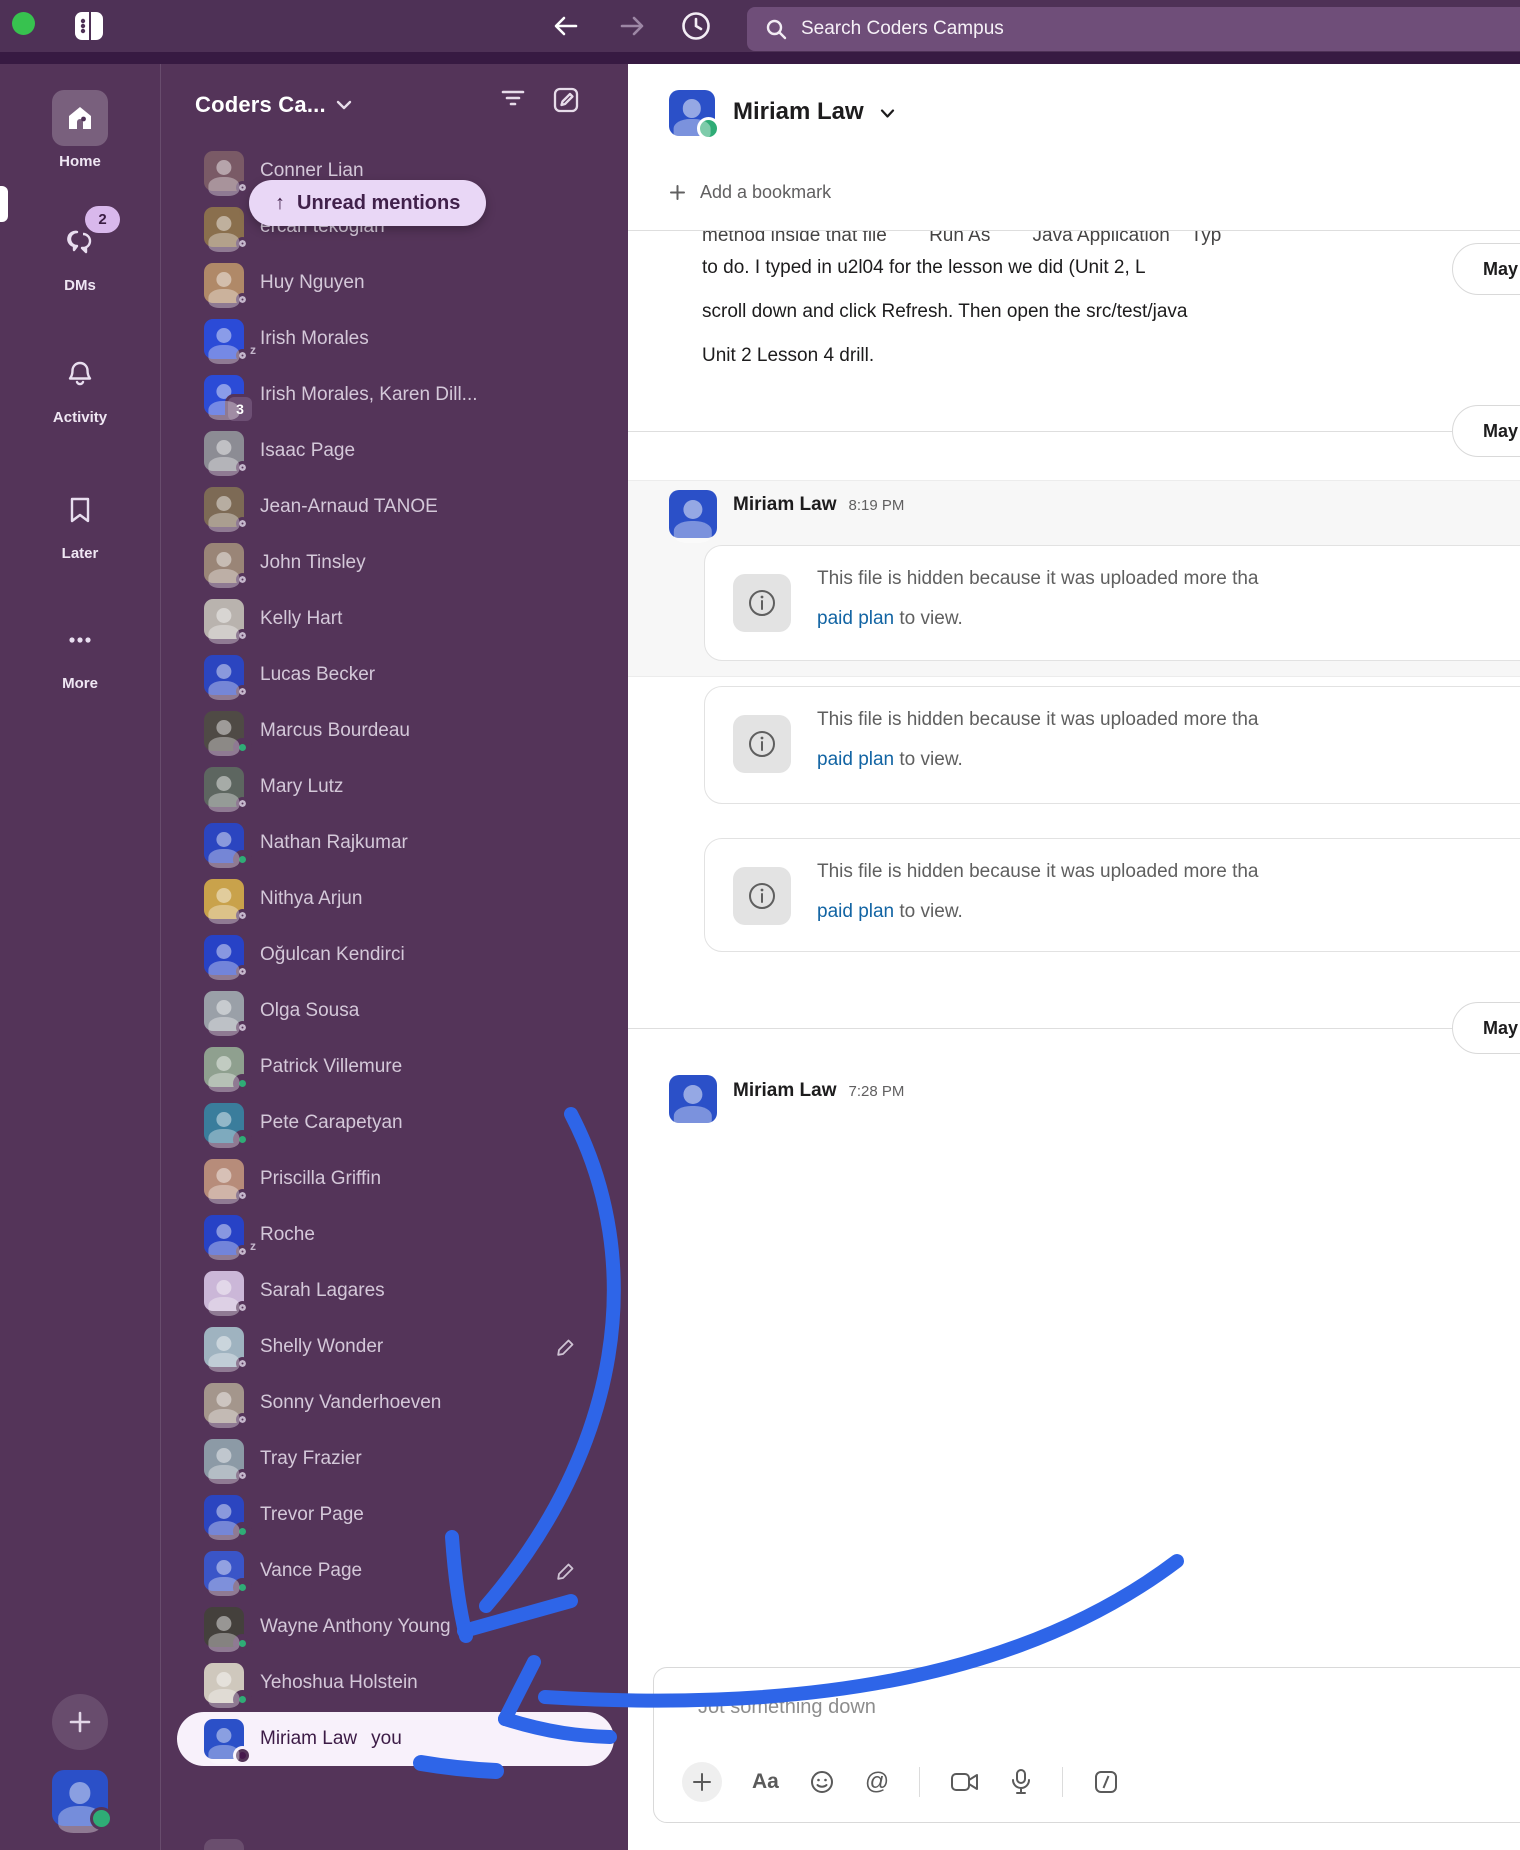 This screenshot has width=1520, height=1850. I want to click on message-timestamp: 8:19 PM, so click(876, 505).